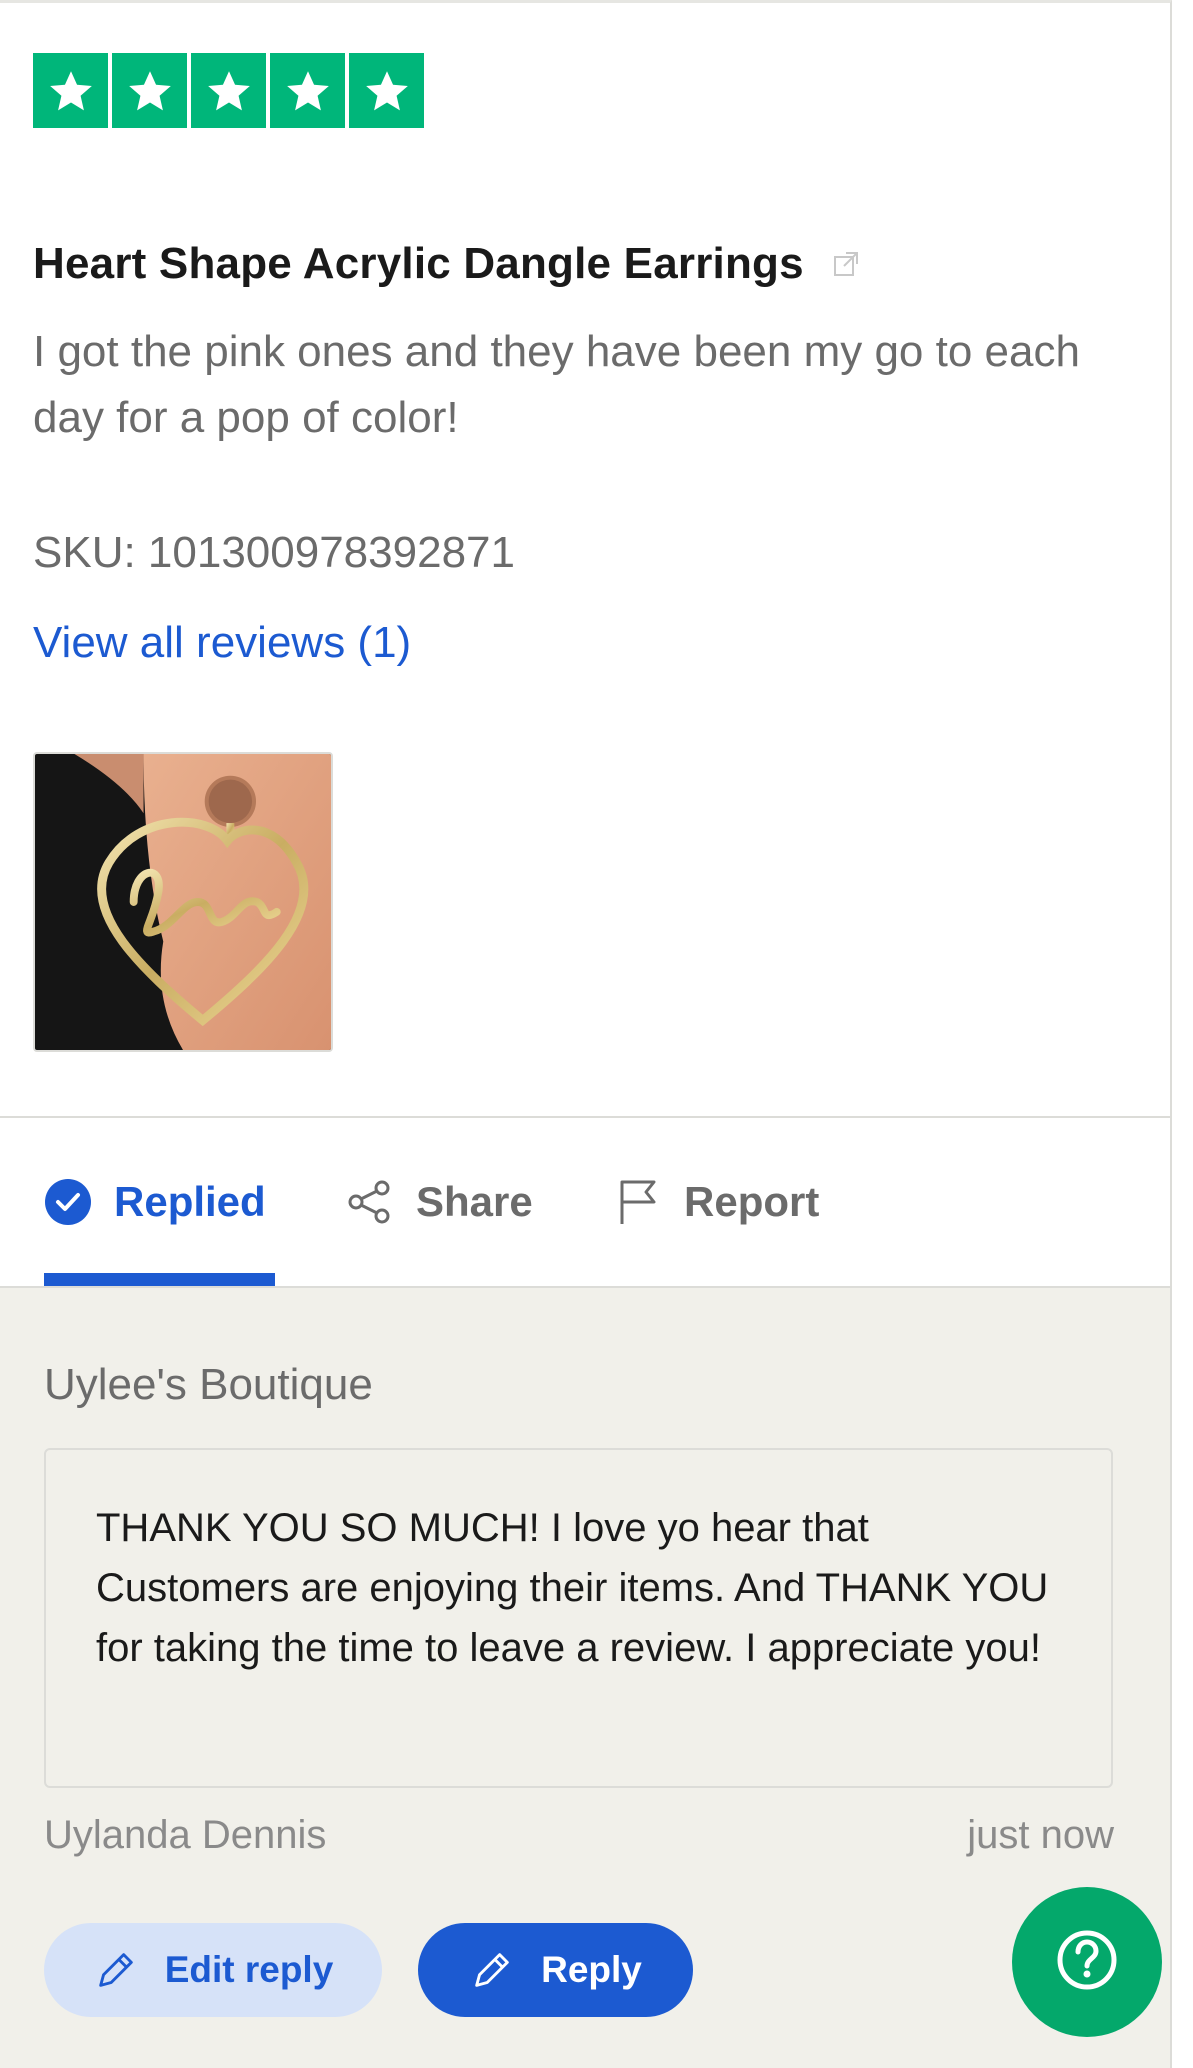 The height and width of the screenshot is (2068, 1193). What do you see at coordinates (208, 1384) in the screenshot?
I see `shop-name: Uylee's Boutique` at bounding box center [208, 1384].